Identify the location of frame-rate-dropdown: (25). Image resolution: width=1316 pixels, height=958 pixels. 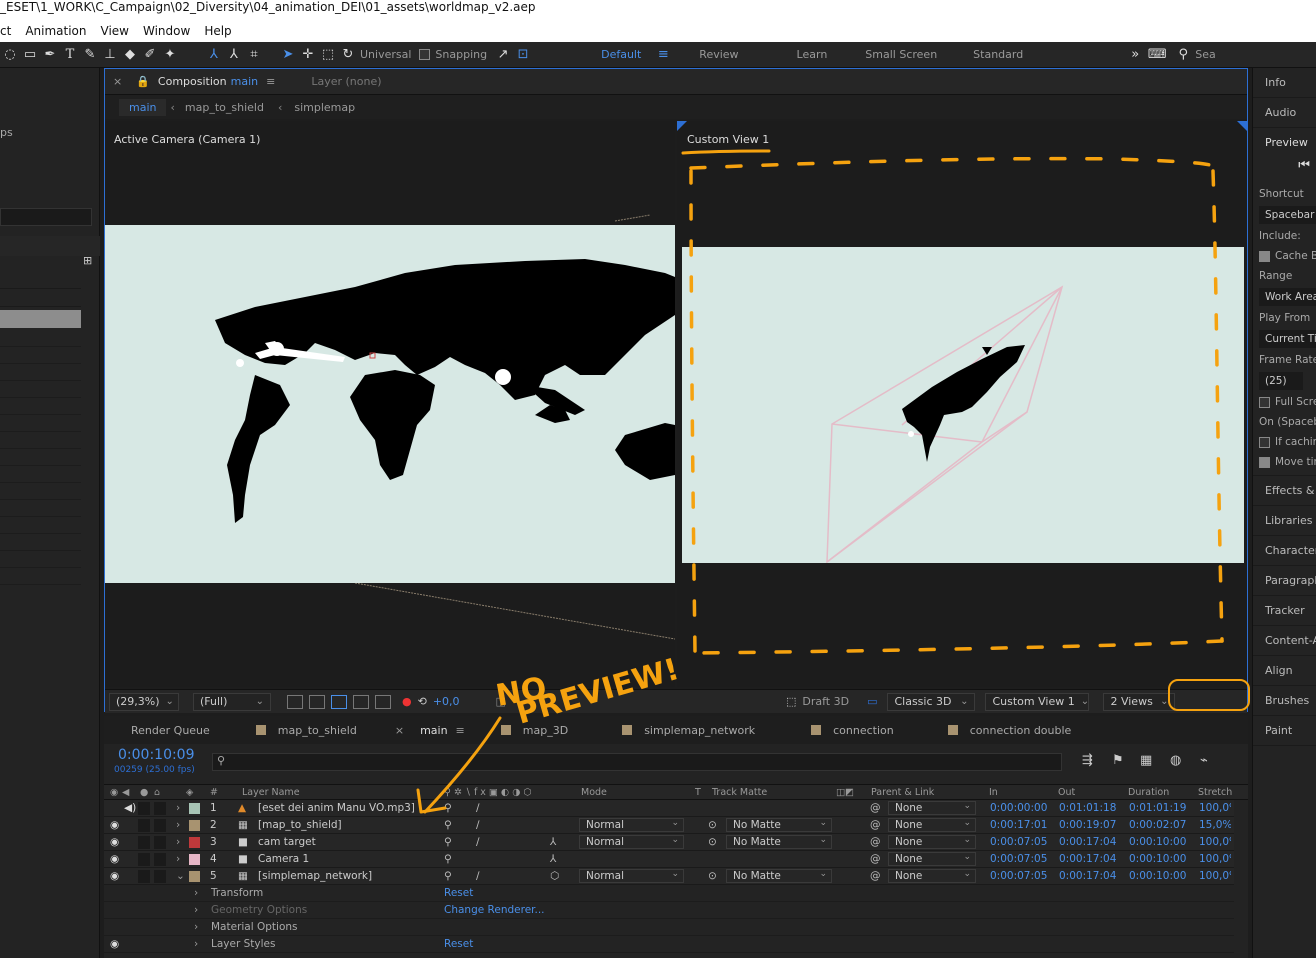
(1281, 381).